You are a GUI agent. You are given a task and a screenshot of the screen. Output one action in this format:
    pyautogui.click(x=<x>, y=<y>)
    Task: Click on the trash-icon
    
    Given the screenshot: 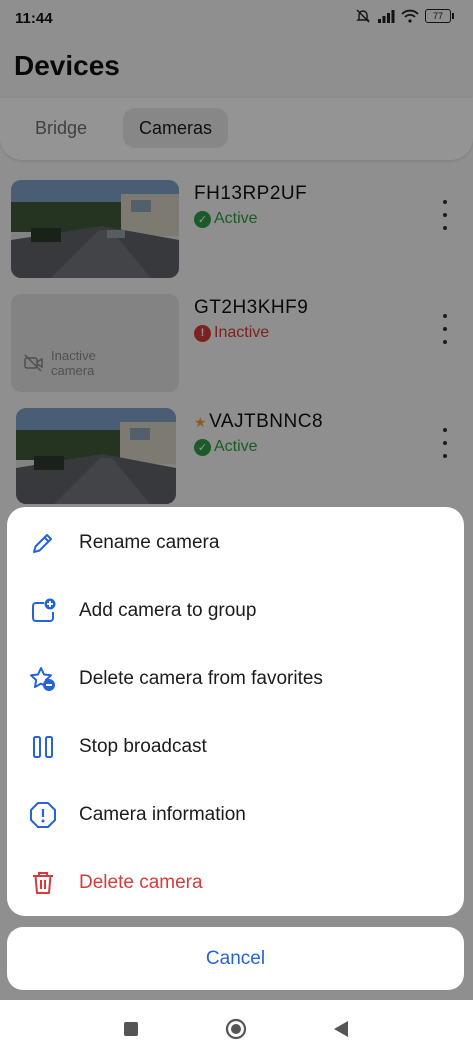 What is the action you would take?
    pyautogui.click(x=43, y=883)
    